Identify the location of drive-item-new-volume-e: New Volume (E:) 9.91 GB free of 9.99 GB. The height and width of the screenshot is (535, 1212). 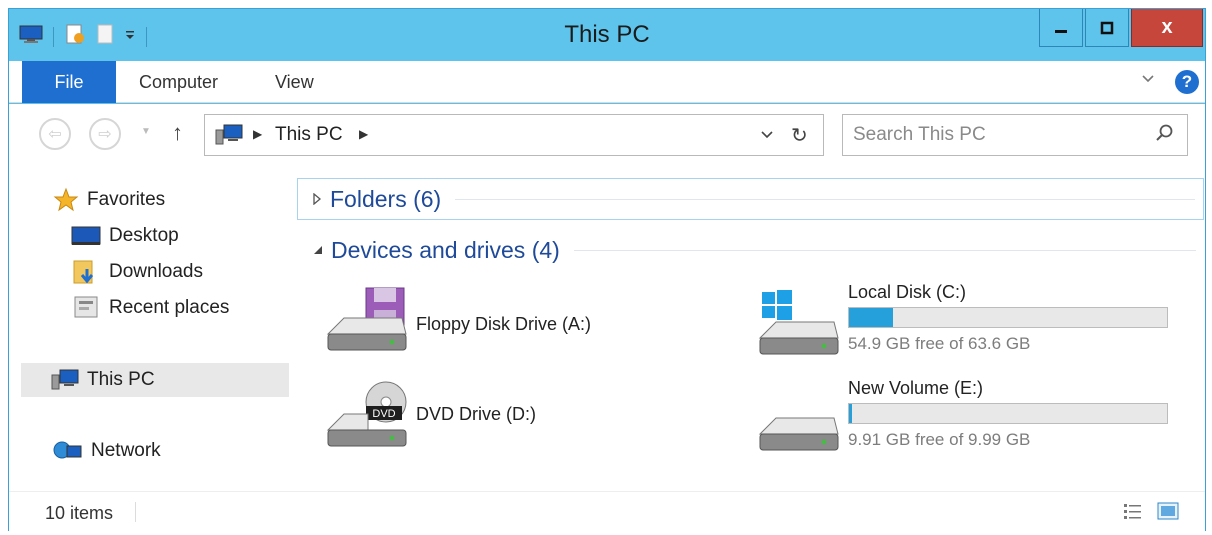
(962, 419).